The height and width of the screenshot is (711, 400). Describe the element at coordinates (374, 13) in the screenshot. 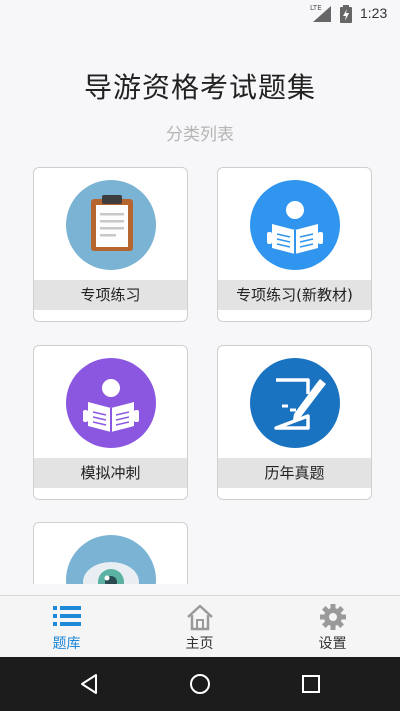

I see `clock: 1:23` at that location.